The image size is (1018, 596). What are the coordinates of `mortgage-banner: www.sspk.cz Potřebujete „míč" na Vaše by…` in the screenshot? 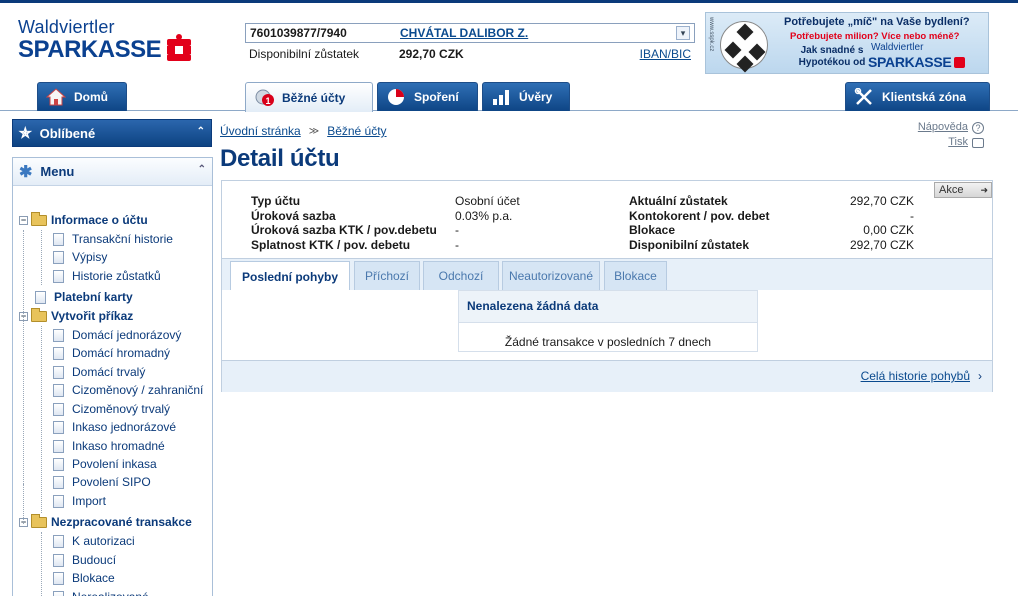 It's located at (847, 43).